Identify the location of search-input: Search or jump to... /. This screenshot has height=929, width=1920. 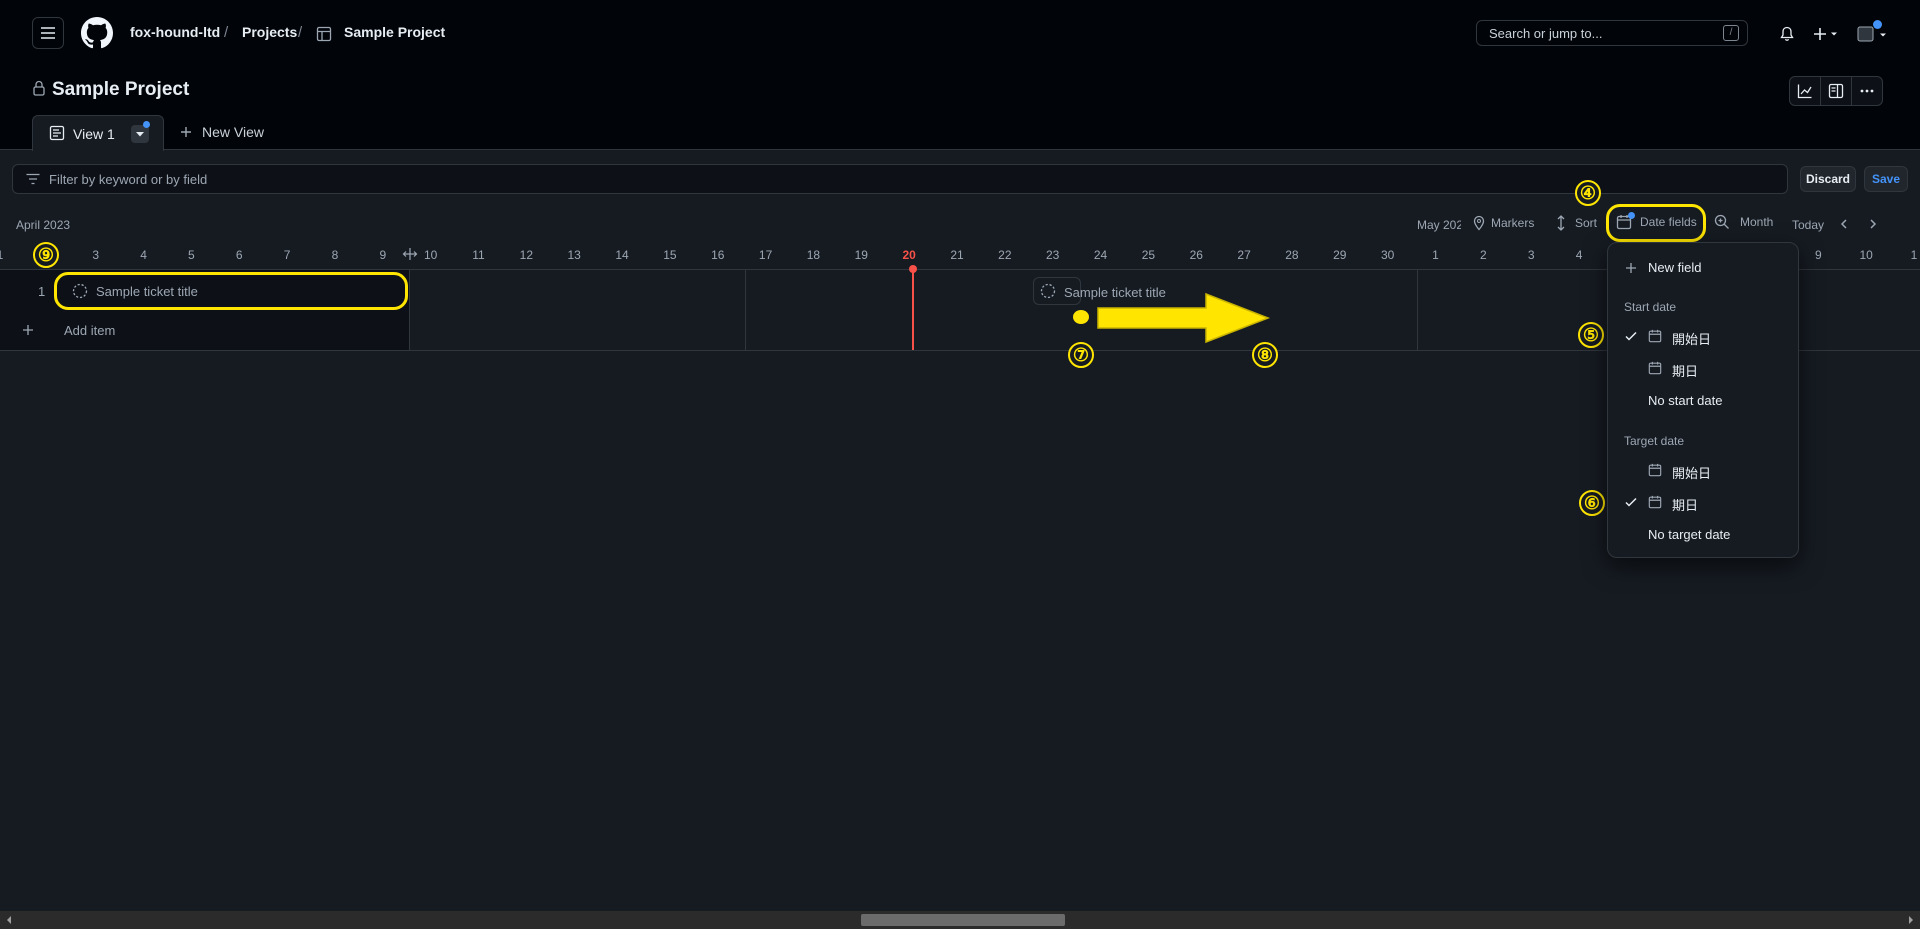
(1612, 33).